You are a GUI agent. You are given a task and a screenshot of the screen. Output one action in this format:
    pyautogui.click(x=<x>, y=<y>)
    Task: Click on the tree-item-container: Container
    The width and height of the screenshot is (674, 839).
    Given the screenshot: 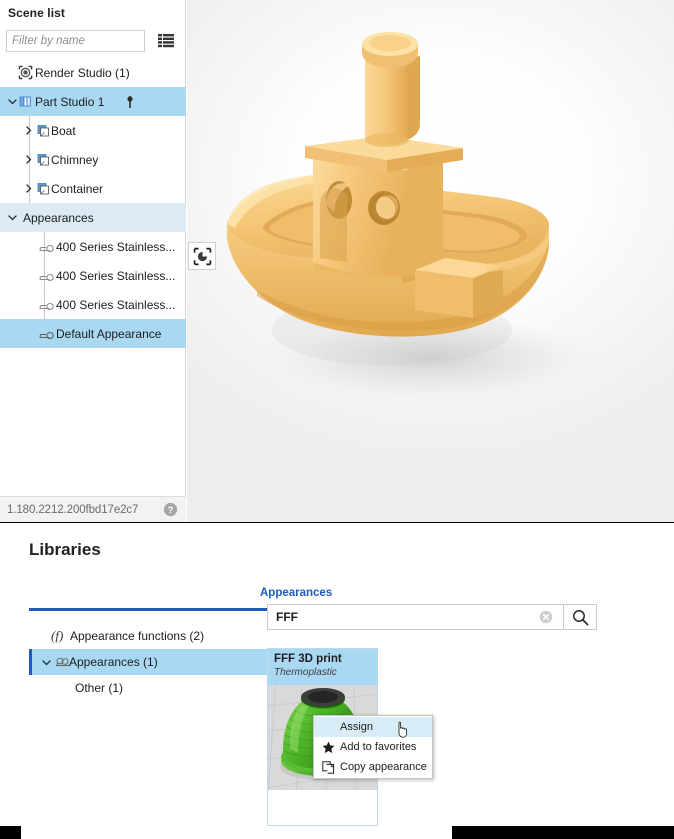 What is the action you would take?
    pyautogui.click(x=93, y=188)
    